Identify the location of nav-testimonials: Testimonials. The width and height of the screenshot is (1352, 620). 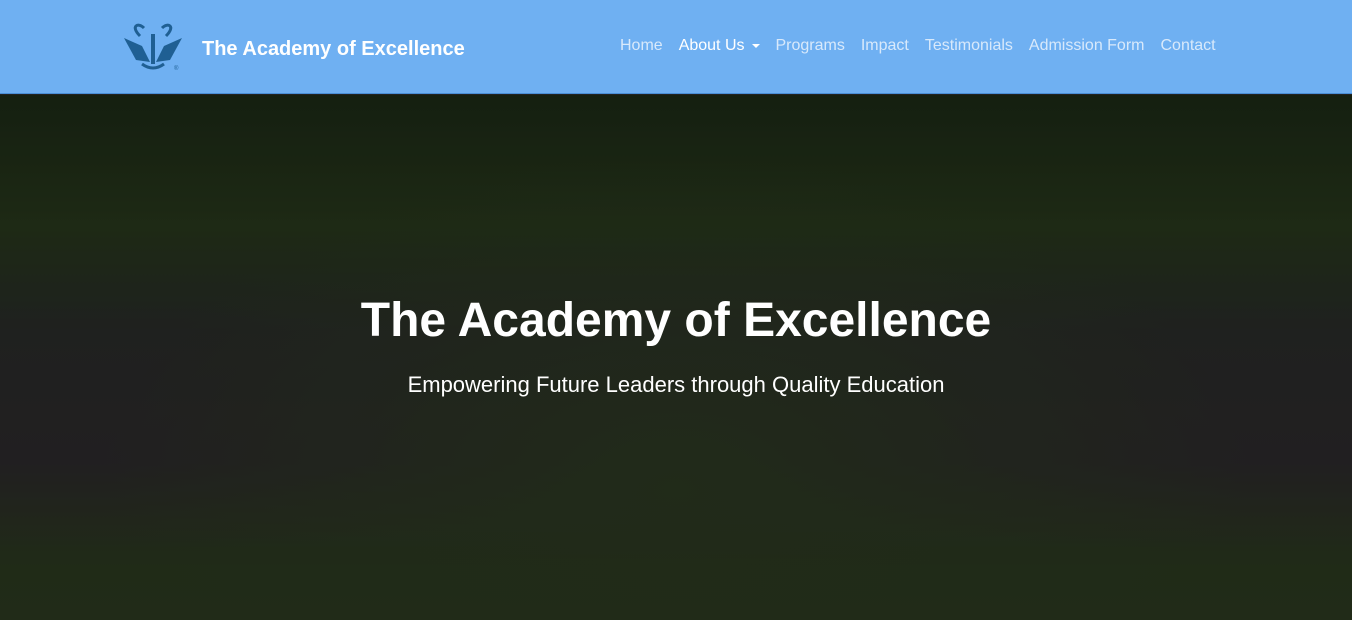
(969, 46).